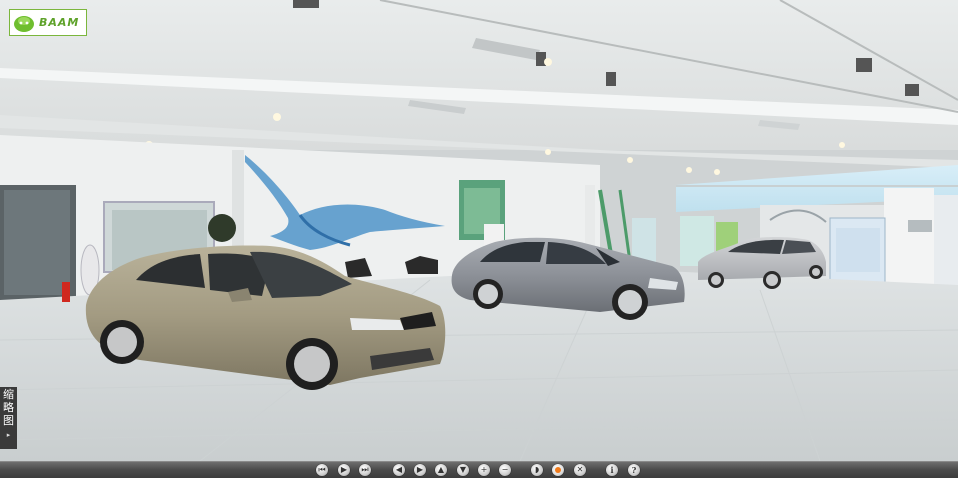  I want to click on pan-left-button: ◀, so click(399, 470).